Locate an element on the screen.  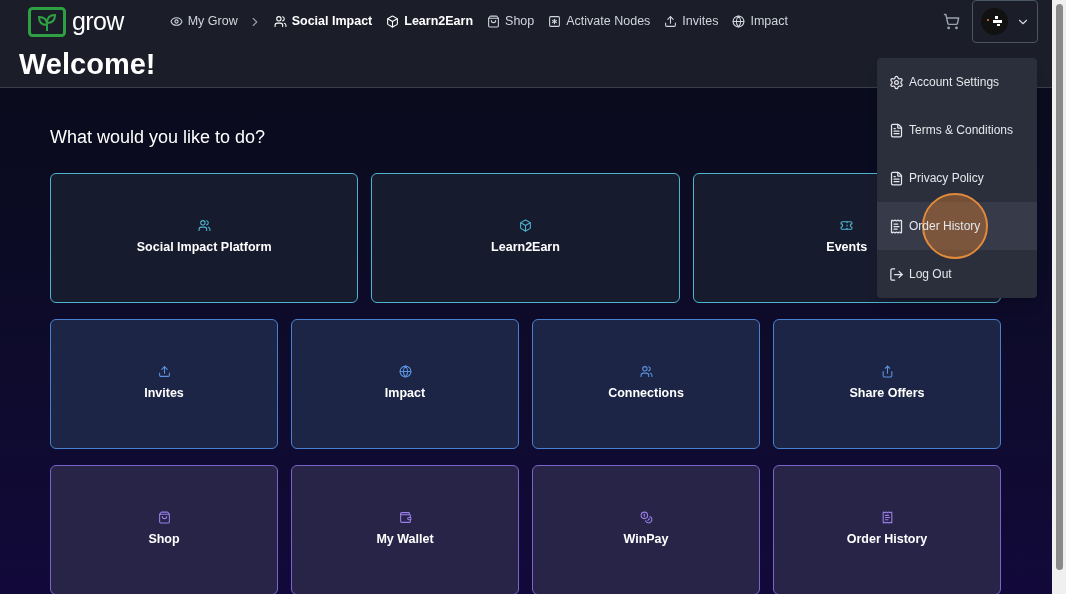
action-card: My Wallet is located at coordinates (405, 529).